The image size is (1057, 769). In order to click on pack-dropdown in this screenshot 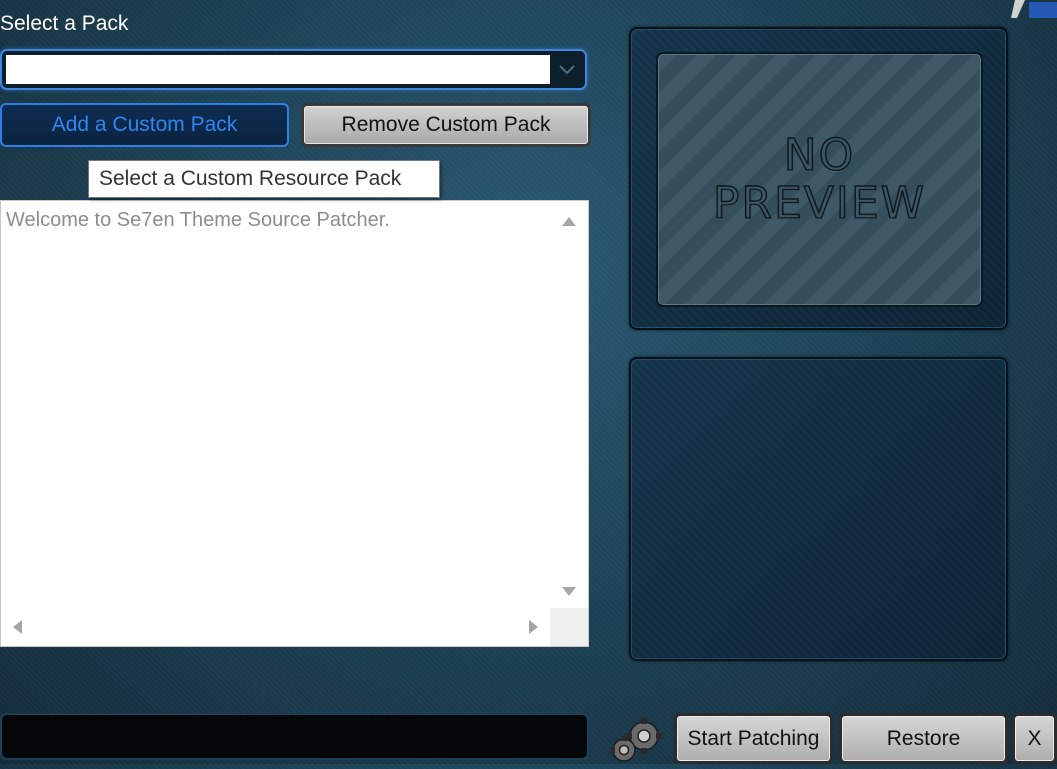, I will do `click(293, 69)`.